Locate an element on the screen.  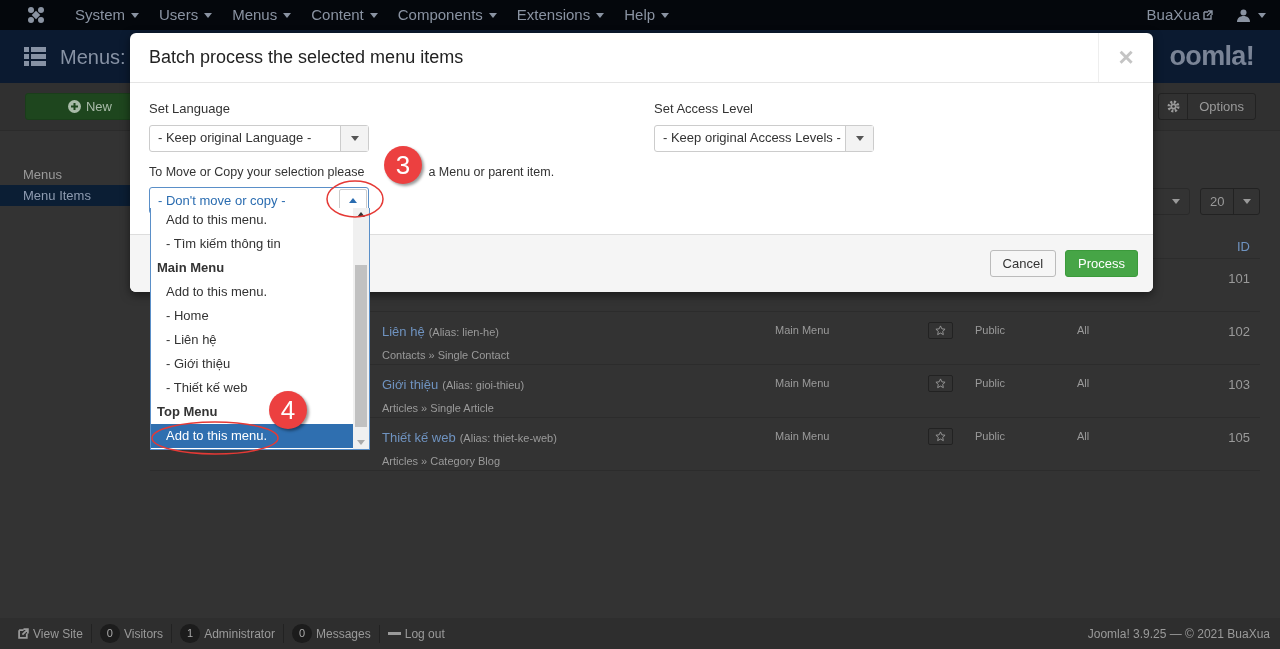
table-cell: 105 is located at coordinates (1239, 437).